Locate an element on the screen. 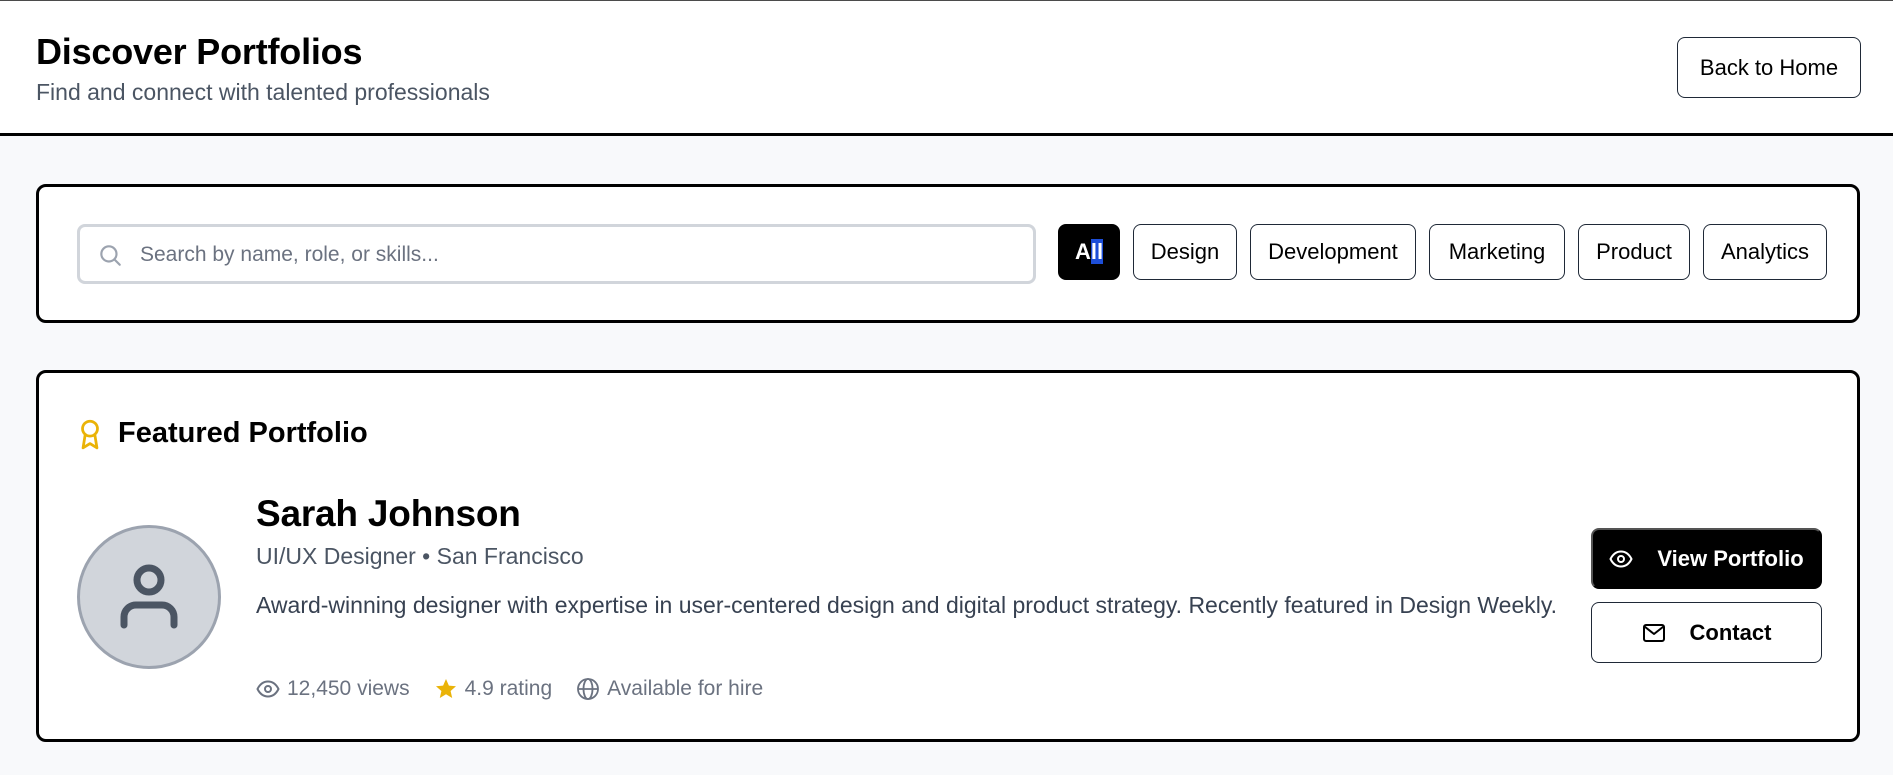  rating-stat: 4.9 rating is located at coordinates (493, 689).